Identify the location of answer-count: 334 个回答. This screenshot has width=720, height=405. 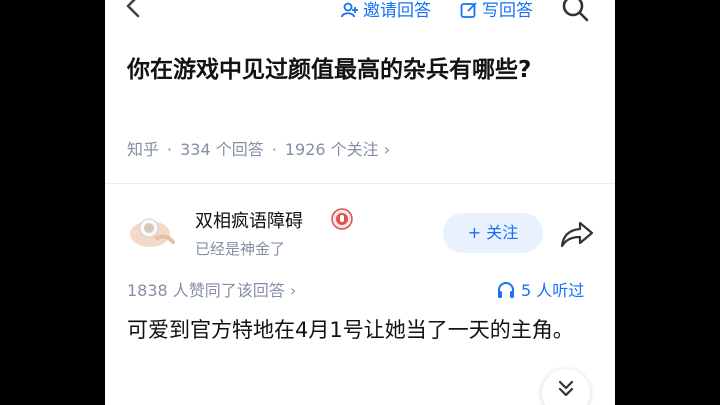
(222, 149).